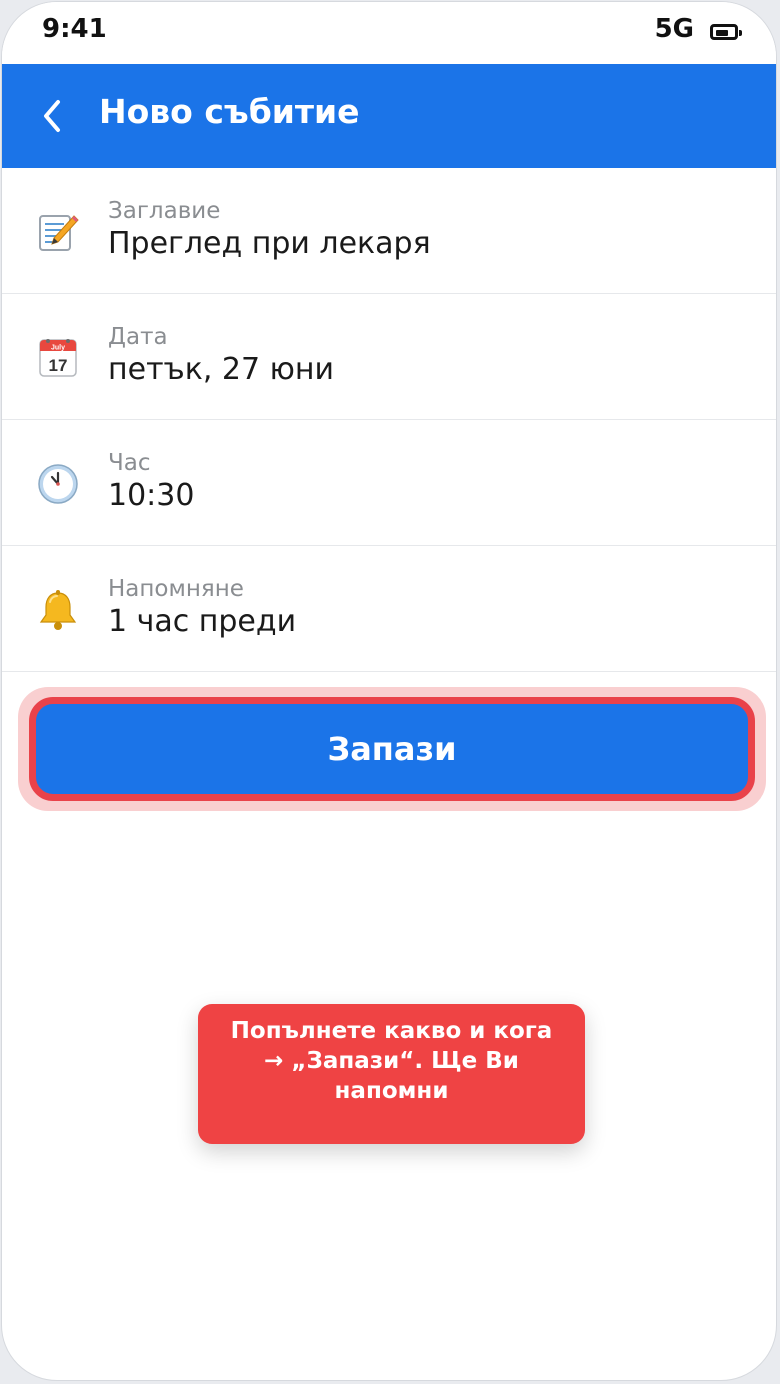  What do you see at coordinates (58, 365) in the screenshot?
I see `calendar-icon-day: 17` at bounding box center [58, 365].